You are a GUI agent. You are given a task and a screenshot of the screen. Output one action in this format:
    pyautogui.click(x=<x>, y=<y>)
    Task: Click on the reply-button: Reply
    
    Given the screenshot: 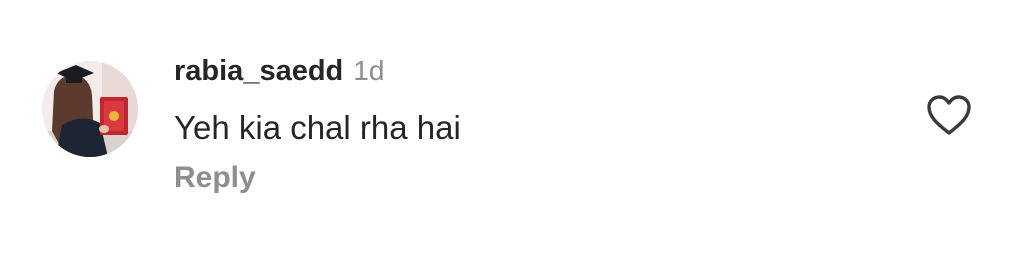 What is the action you would take?
    pyautogui.click(x=215, y=178)
    